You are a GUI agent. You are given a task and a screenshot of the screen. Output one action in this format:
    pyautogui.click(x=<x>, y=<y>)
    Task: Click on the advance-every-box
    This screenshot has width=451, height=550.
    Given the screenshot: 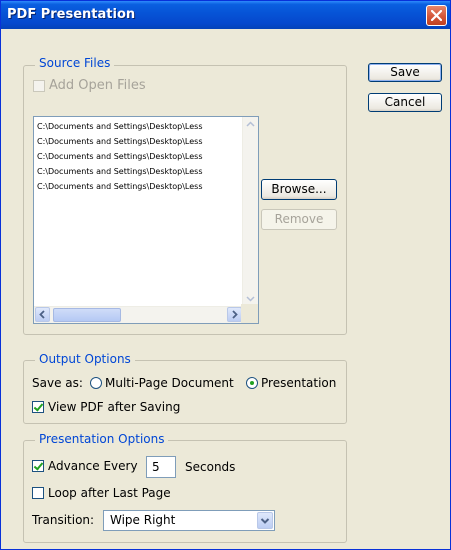 What is the action you would take?
    pyautogui.click(x=38, y=466)
    